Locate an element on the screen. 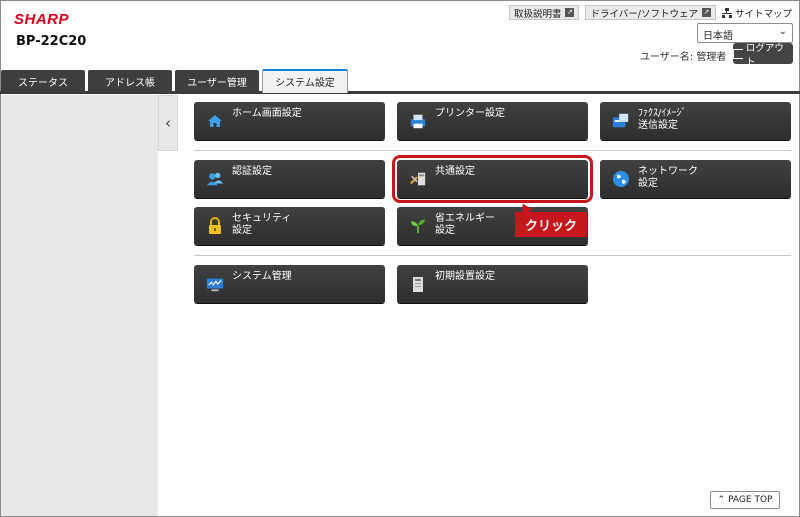 Image resolution: width=800 pixels, height=517 pixels. initial-setup-settings-button: 初期設置設定 is located at coordinates (492, 284).